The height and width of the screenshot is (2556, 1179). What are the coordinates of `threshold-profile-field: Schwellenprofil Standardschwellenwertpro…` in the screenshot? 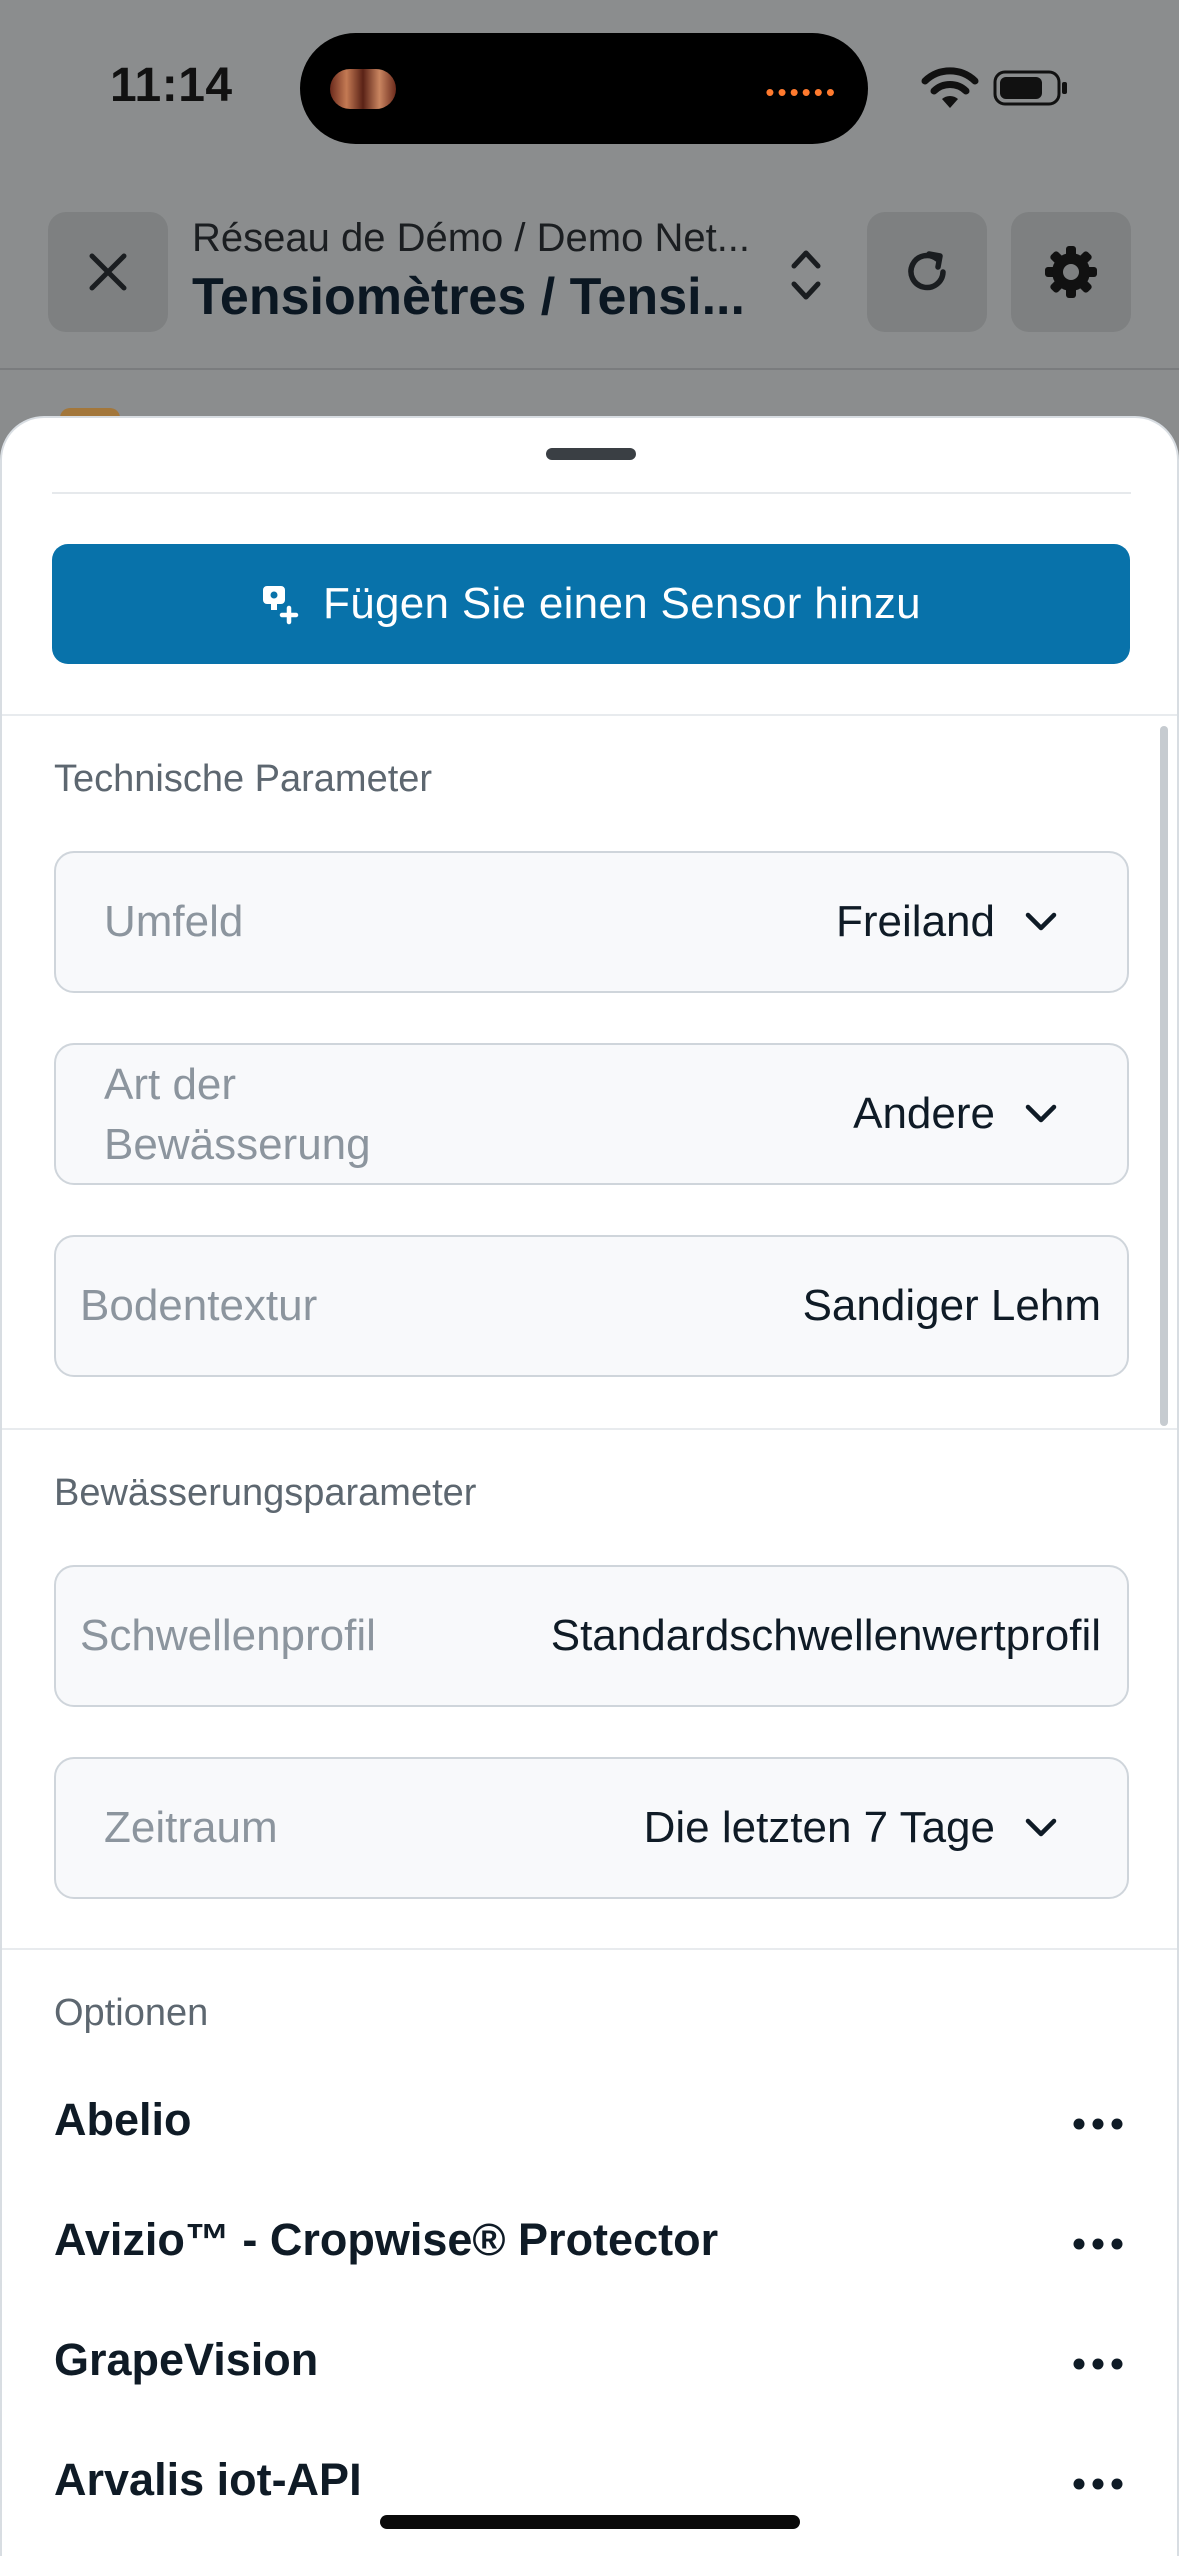 It's located at (591, 1636).